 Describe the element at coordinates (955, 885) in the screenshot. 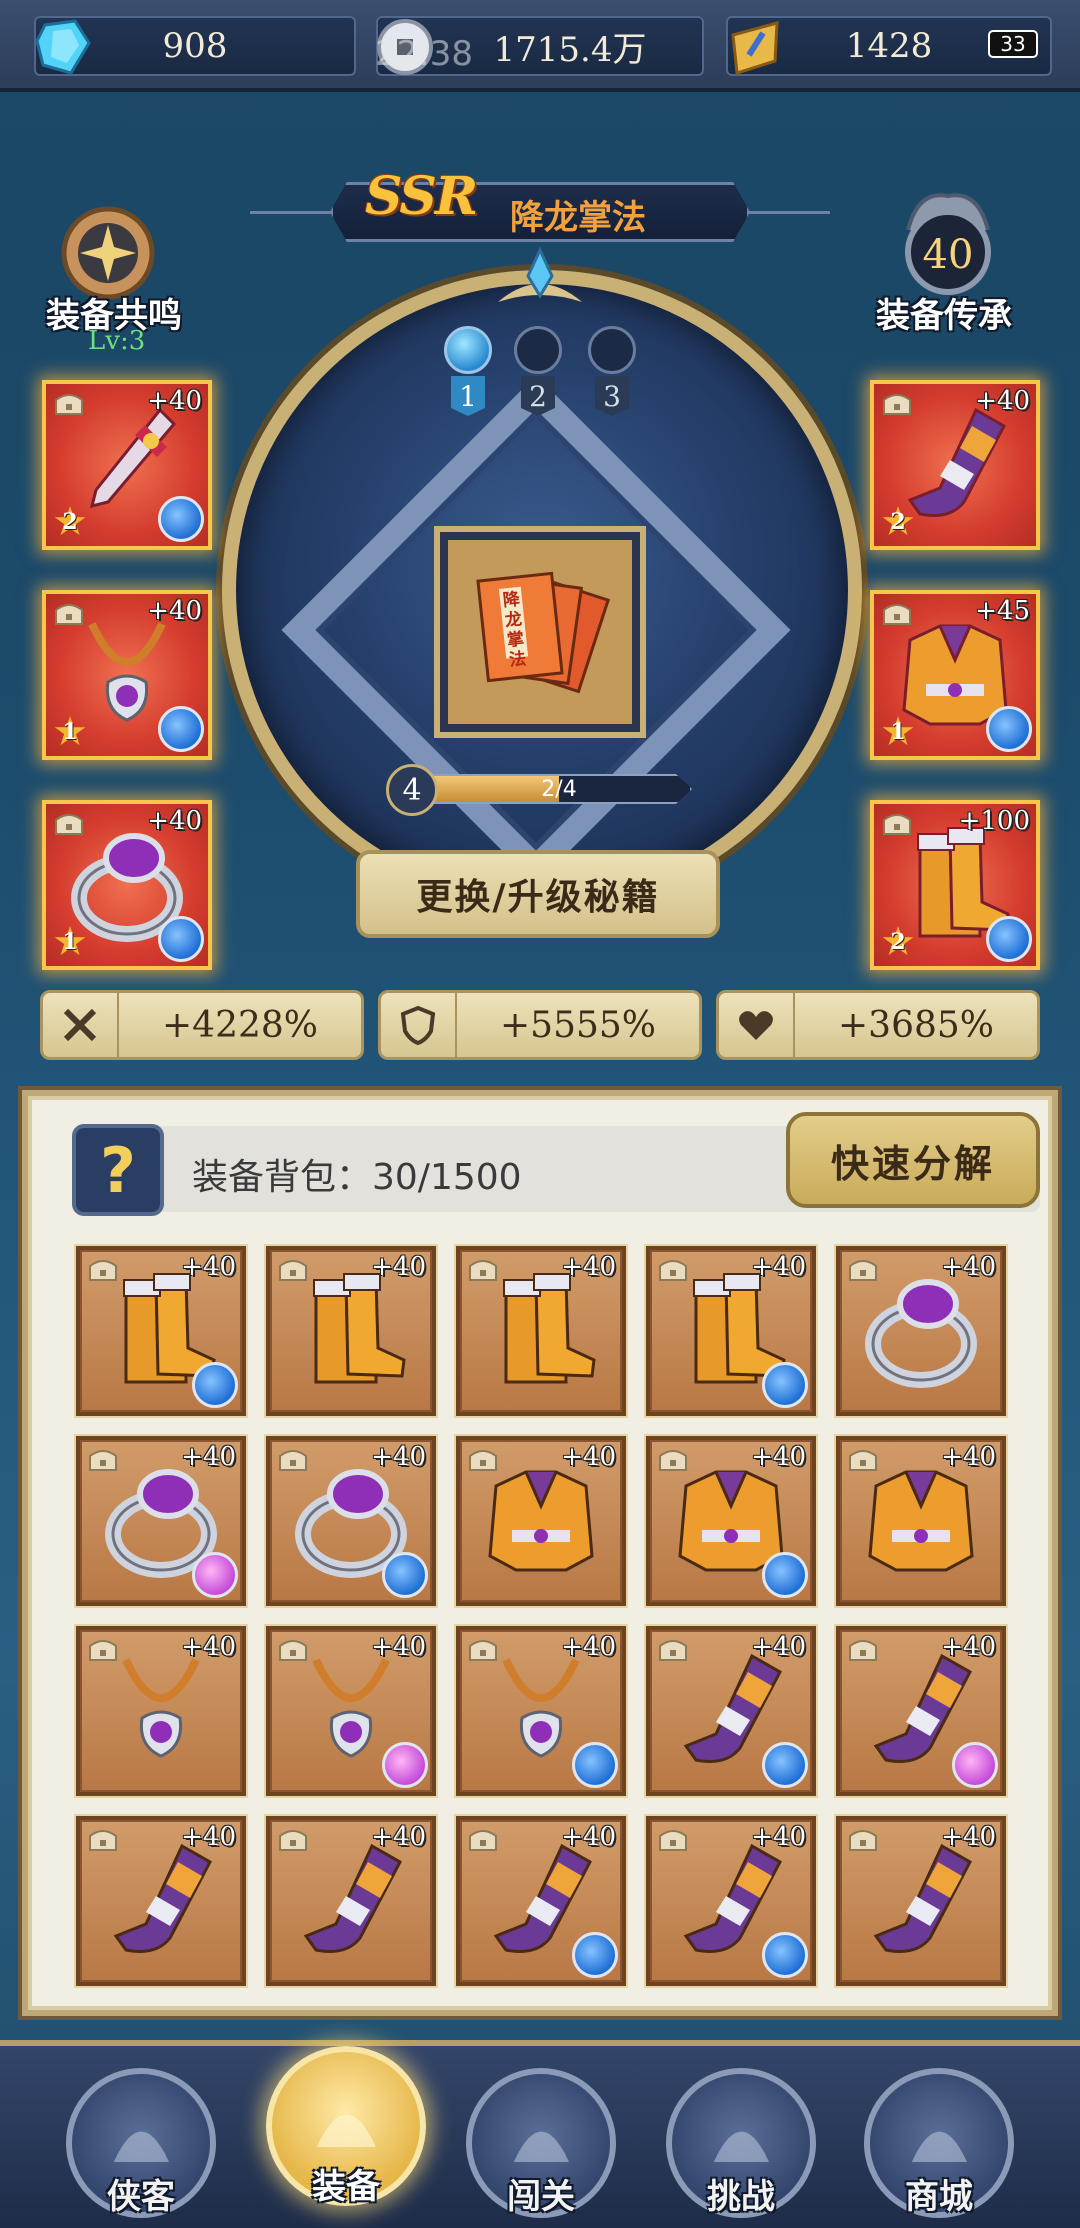

I see `equipped-slot-boots: +100 ★ 2` at that location.